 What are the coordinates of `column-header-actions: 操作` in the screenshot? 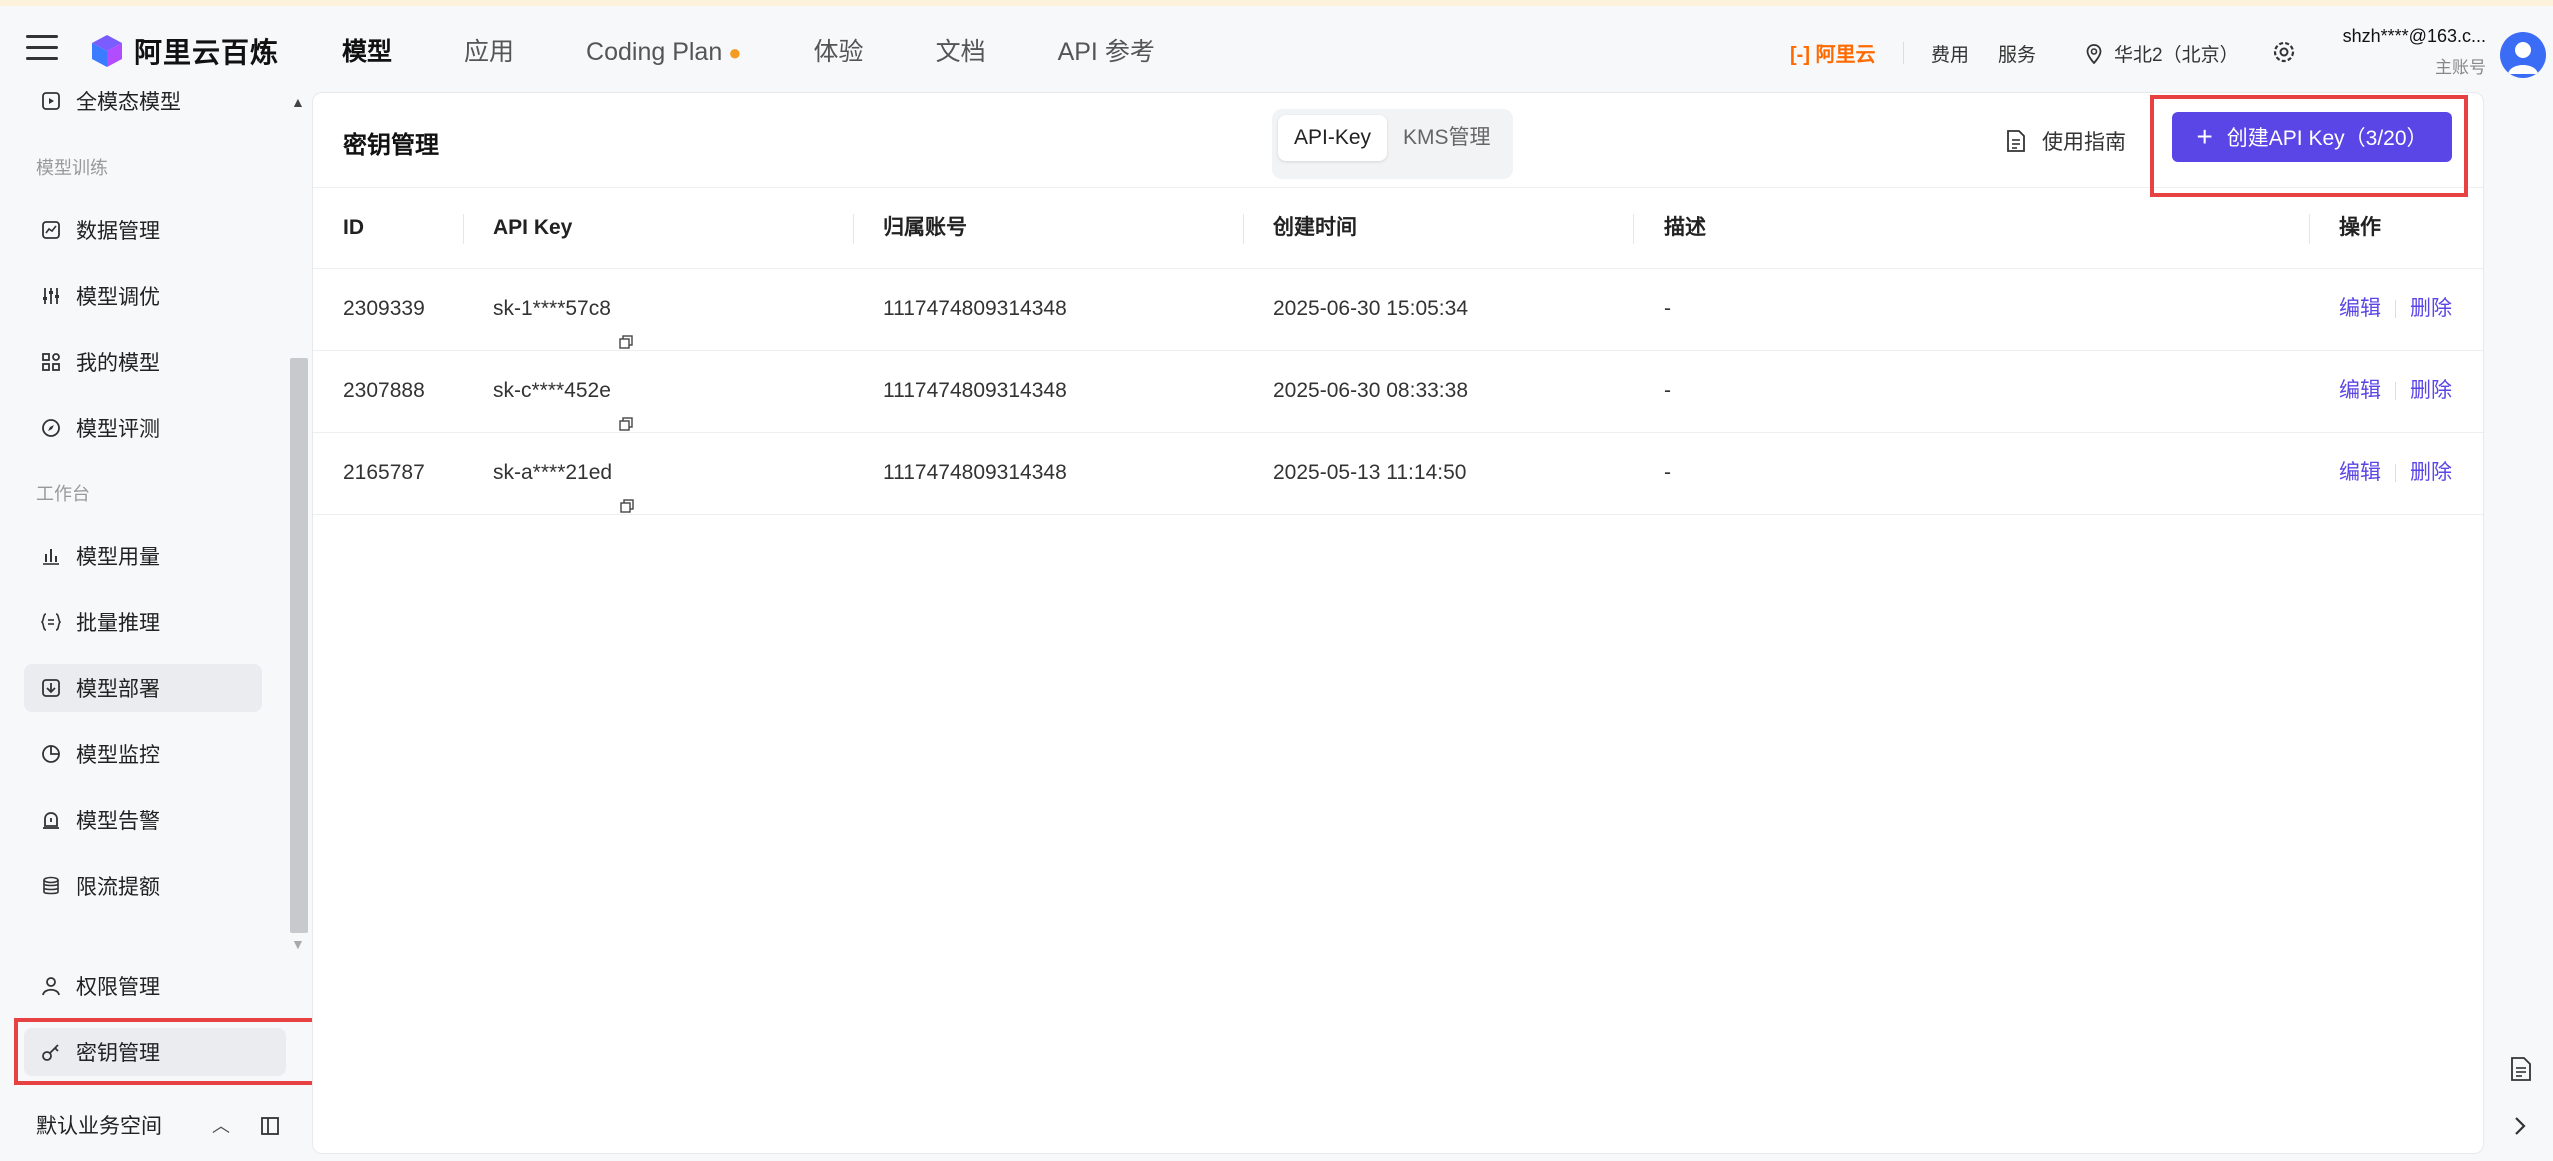 It's located at (2360, 227).